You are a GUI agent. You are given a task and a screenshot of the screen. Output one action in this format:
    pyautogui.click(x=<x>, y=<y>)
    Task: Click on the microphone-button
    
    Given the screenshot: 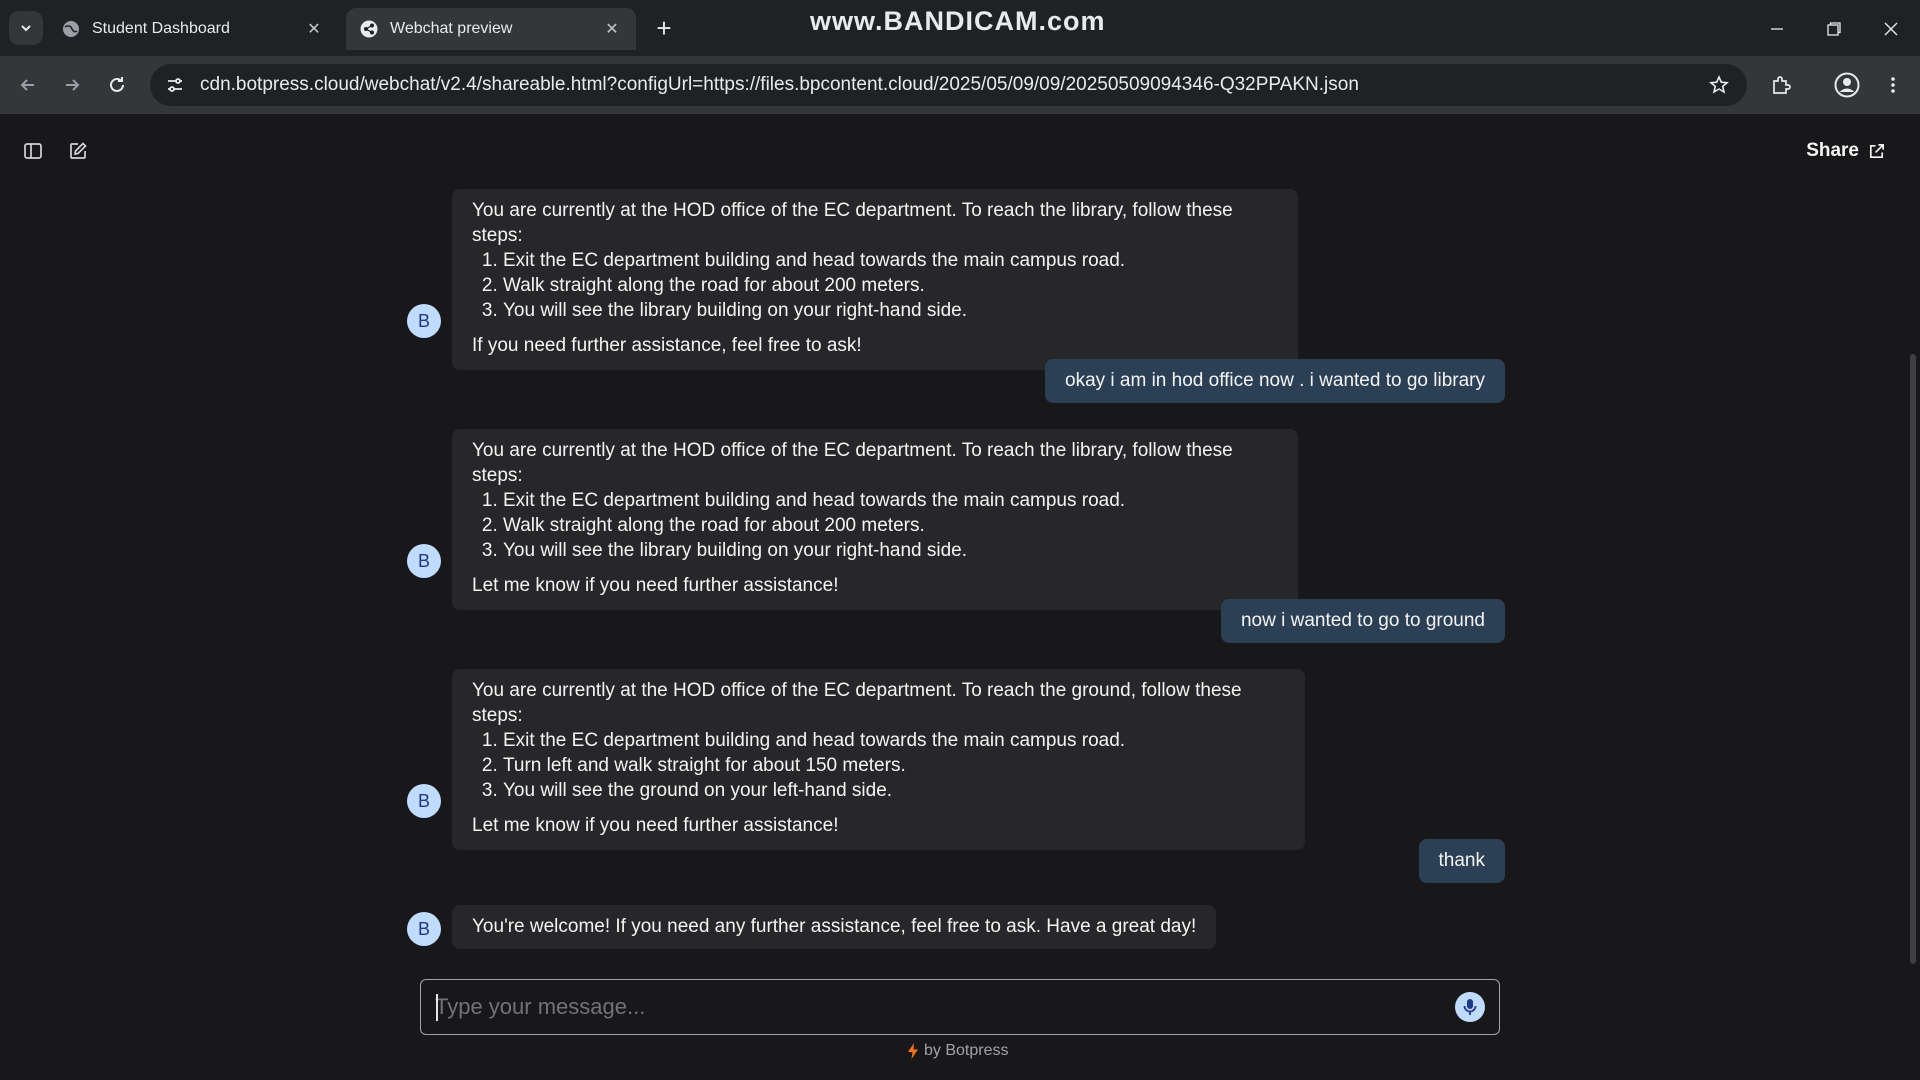 What is the action you would take?
    pyautogui.click(x=1470, y=1007)
    